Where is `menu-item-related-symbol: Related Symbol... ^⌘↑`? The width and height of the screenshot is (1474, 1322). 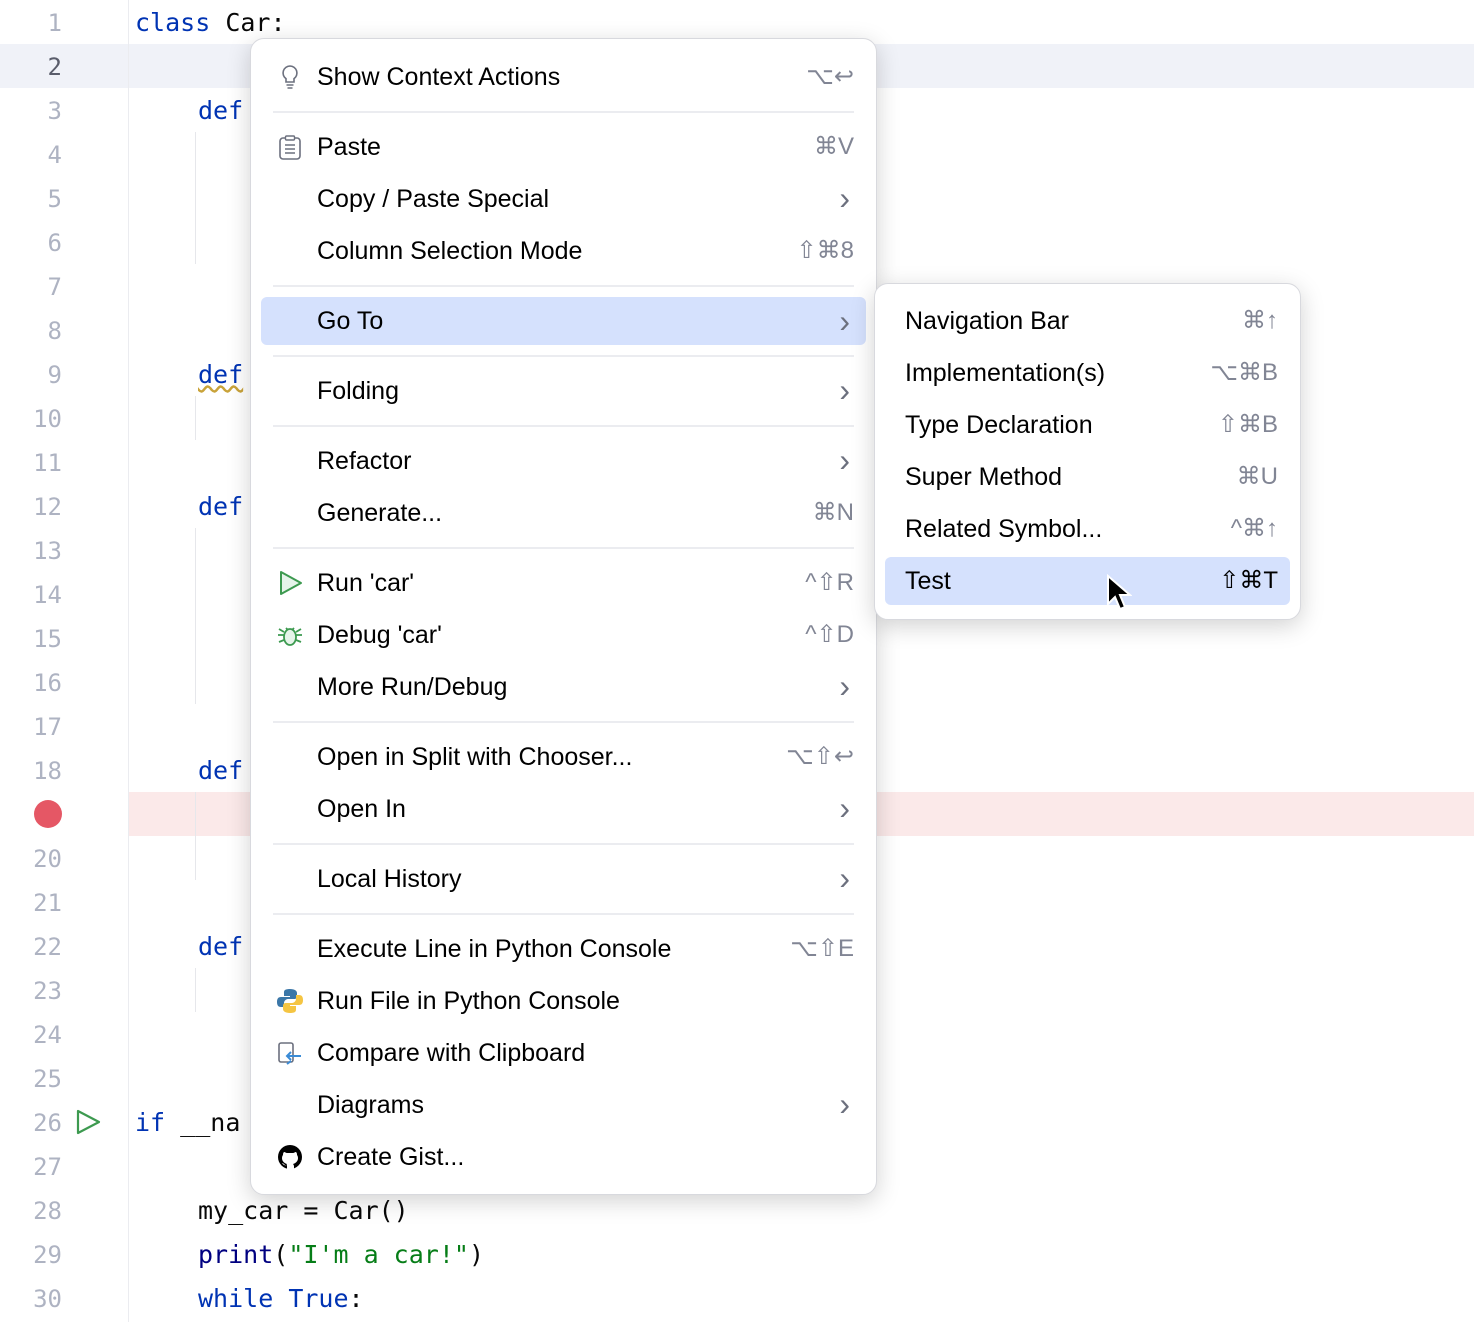 menu-item-related-symbol: Related Symbol... ^⌘↑ is located at coordinates (1087, 529).